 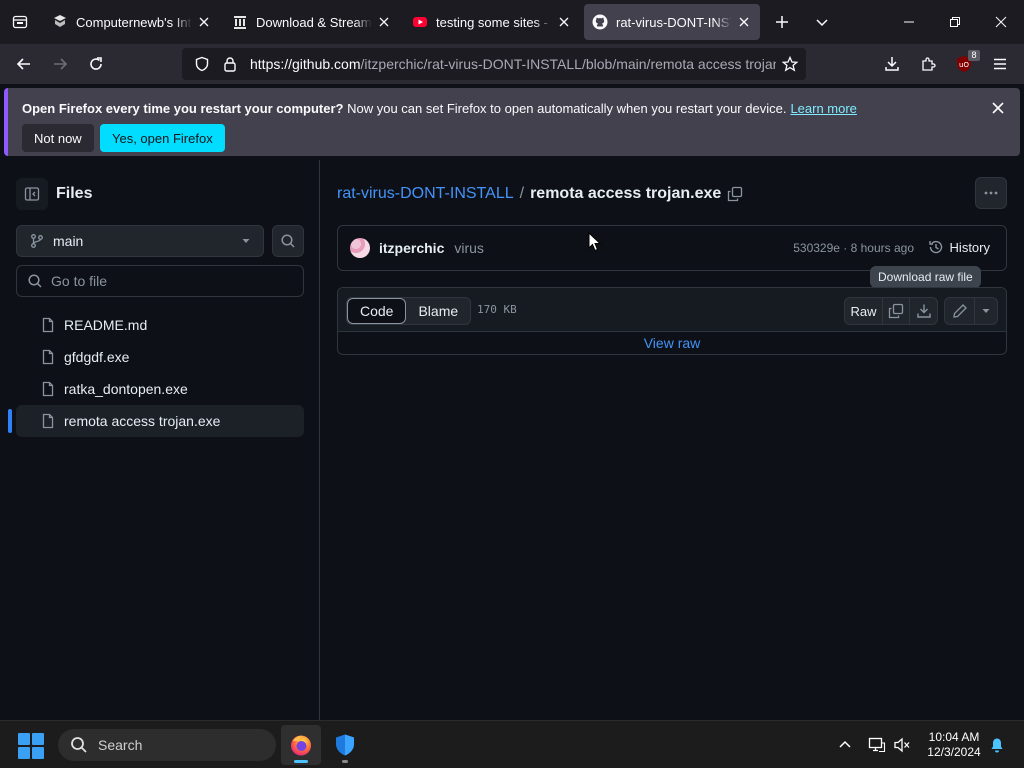 What do you see at coordinates (54, 194) in the screenshot?
I see `sidebar-header: Files` at bounding box center [54, 194].